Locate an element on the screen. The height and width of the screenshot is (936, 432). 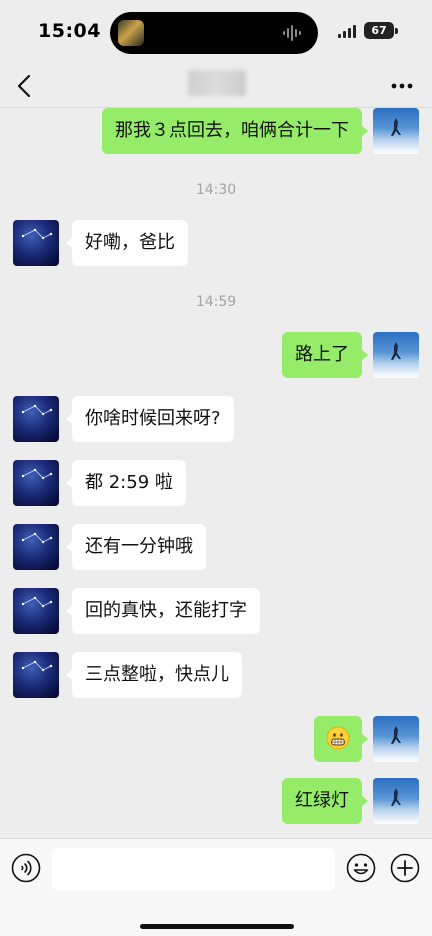
sent-emoji-bubble is located at coordinates (341, 739).